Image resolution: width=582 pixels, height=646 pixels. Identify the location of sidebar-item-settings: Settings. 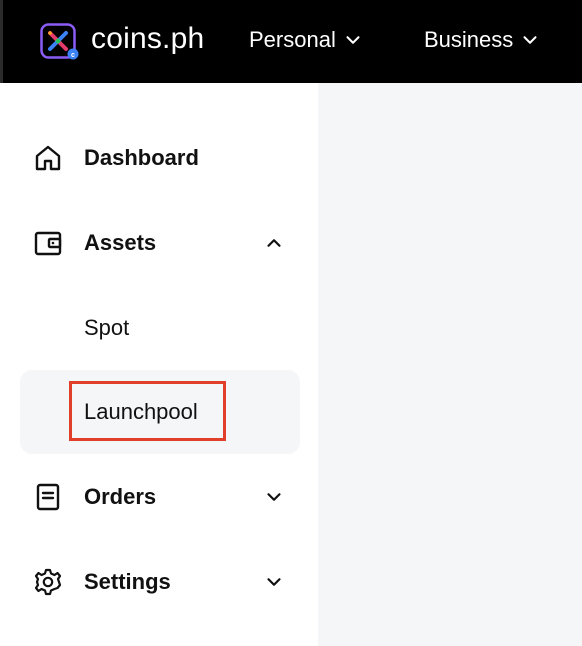
(160, 582).